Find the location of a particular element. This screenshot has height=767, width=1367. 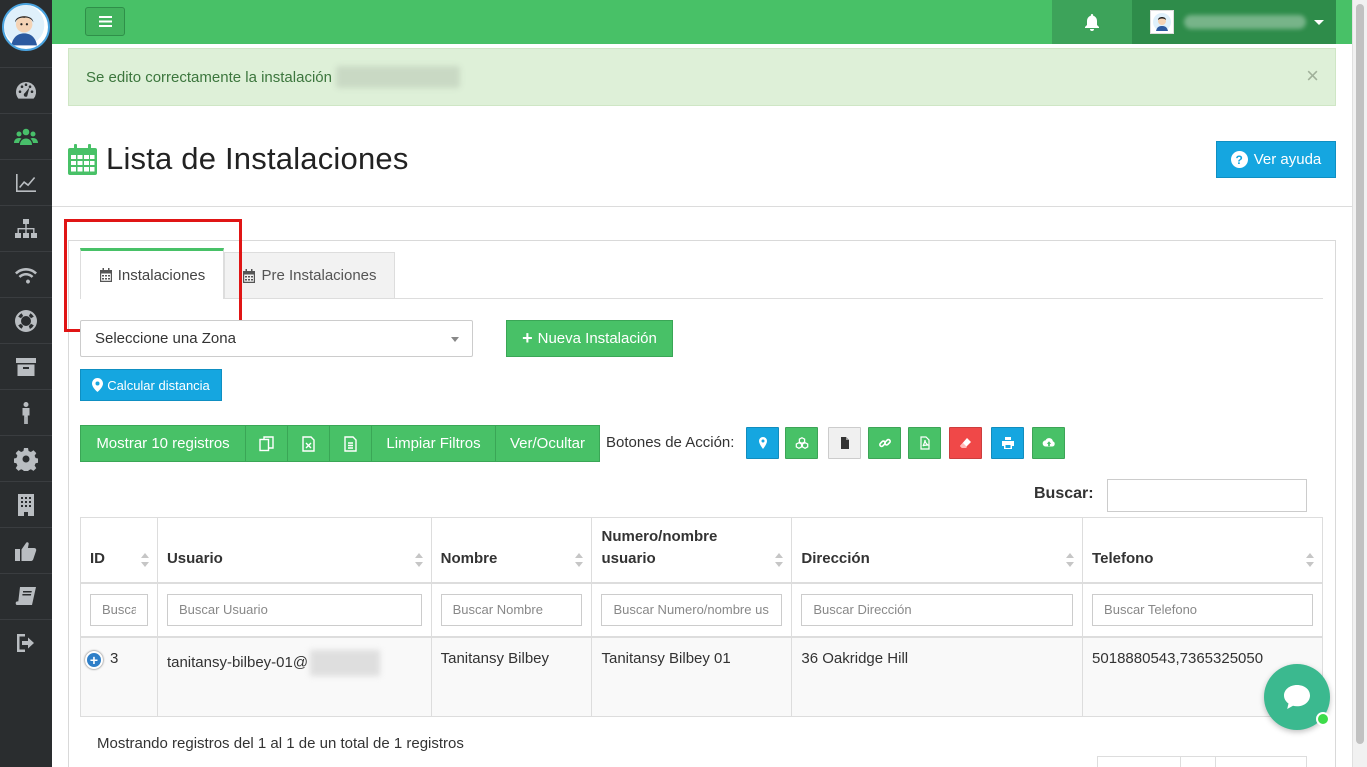

column-header-numero: Numero/nombre usuario is located at coordinates (692, 550).